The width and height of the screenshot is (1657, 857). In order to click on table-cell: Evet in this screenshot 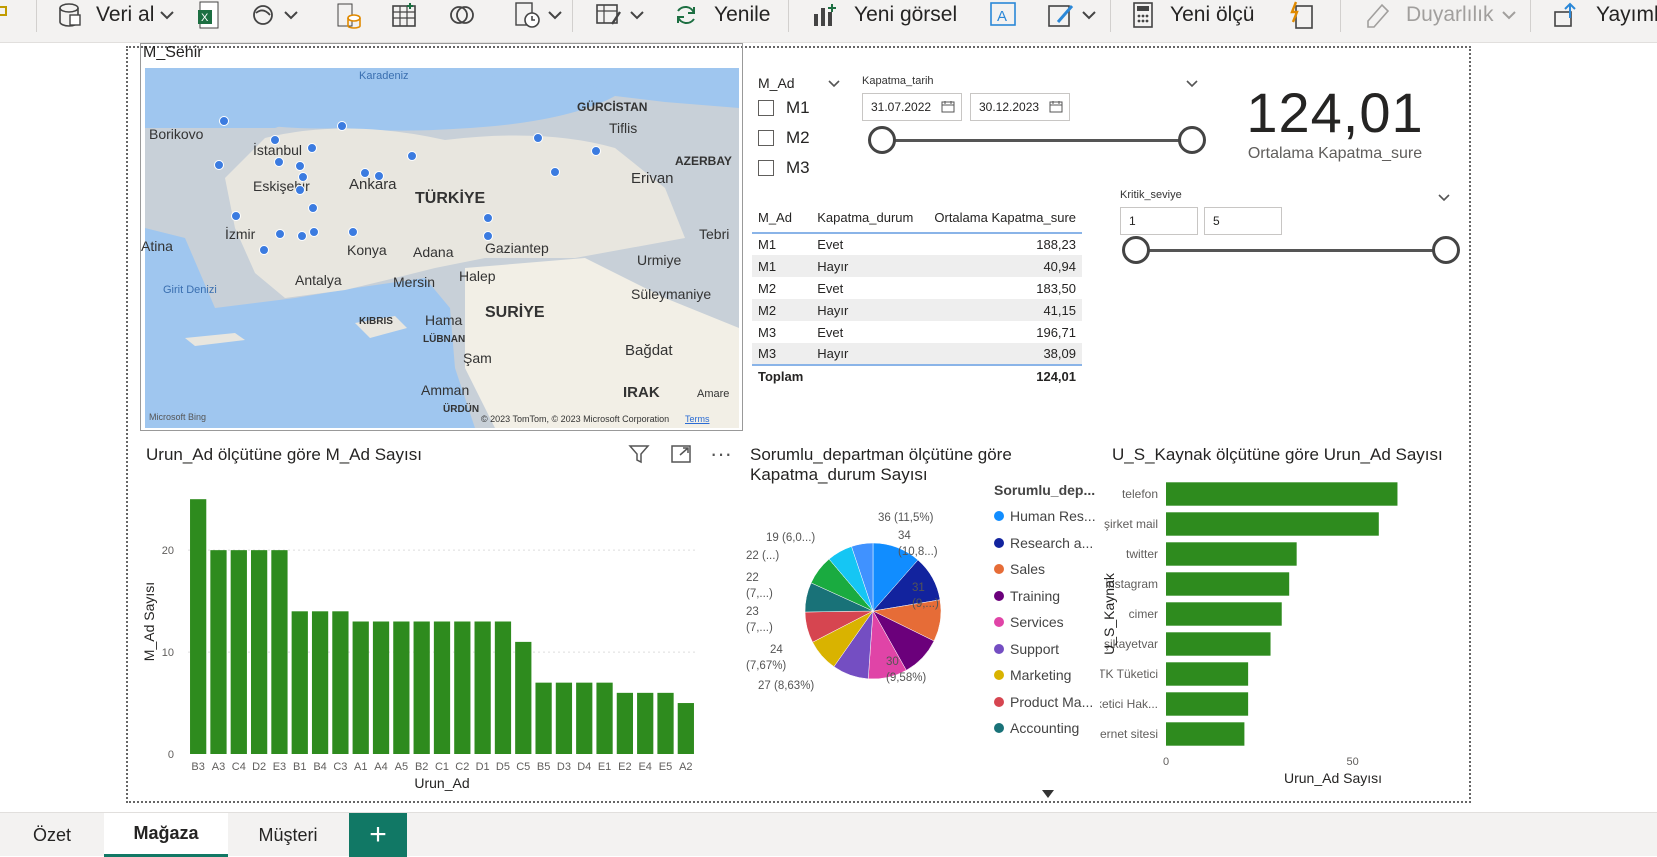, I will do `click(830, 288)`.